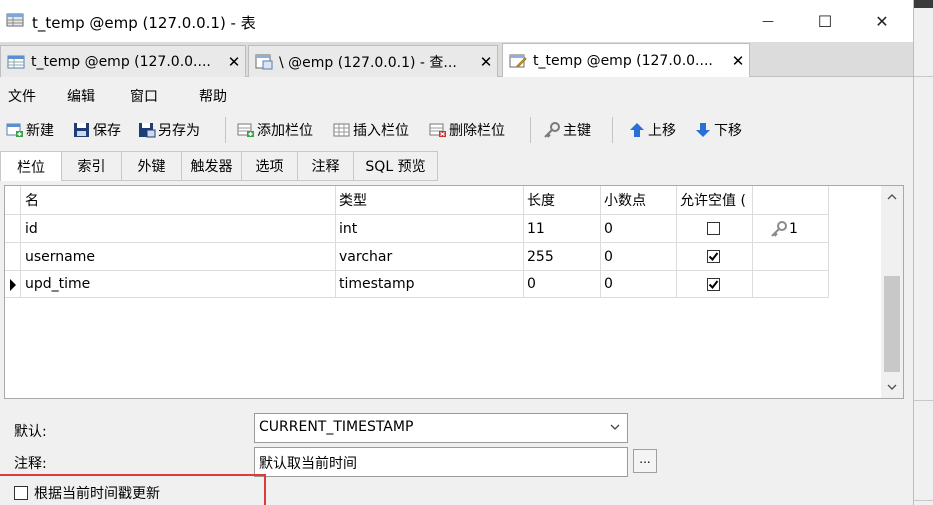  I want to click on tab-label: 外键, so click(151, 167).